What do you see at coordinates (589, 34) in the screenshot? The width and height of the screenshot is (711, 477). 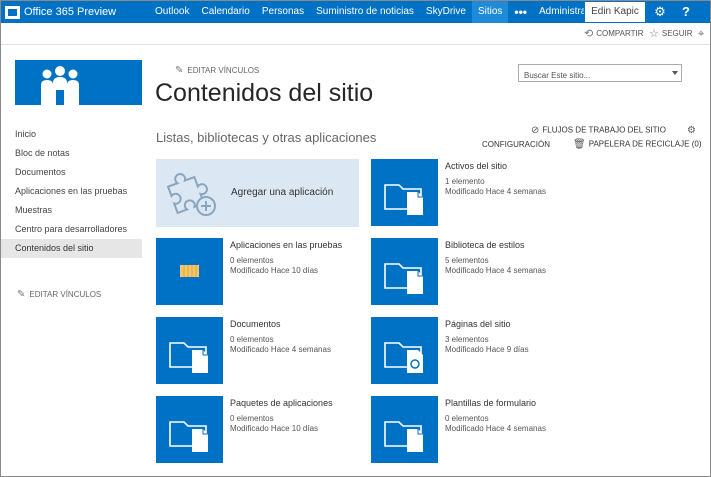 I see `share-icon: ⟲` at bounding box center [589, 34].